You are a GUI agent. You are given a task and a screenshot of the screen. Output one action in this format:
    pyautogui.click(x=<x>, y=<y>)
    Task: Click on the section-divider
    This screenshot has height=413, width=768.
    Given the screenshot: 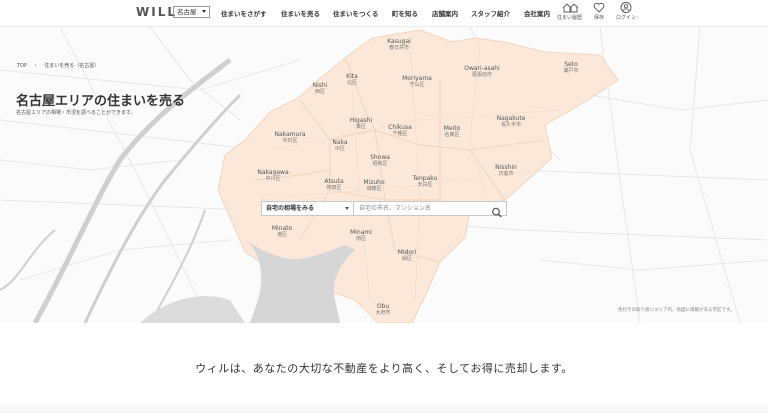 What is the action you would take?
    pyautogui.click(x=384, y=406)
    